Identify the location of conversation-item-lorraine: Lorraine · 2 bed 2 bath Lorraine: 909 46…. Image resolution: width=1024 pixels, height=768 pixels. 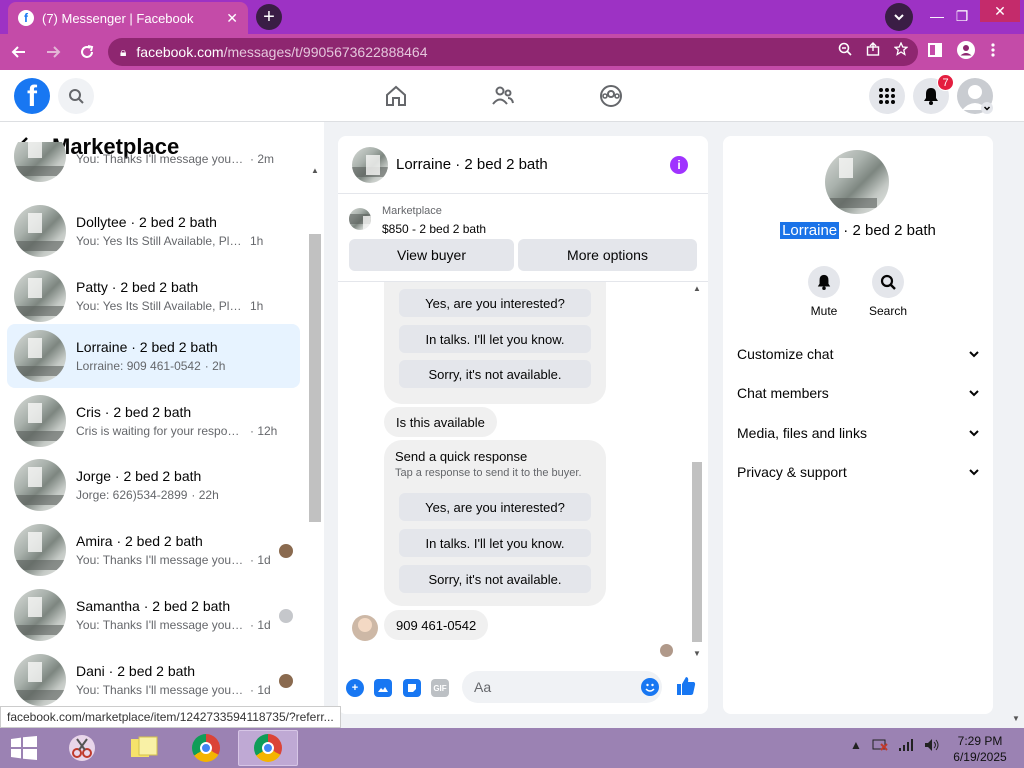
(153, 356).